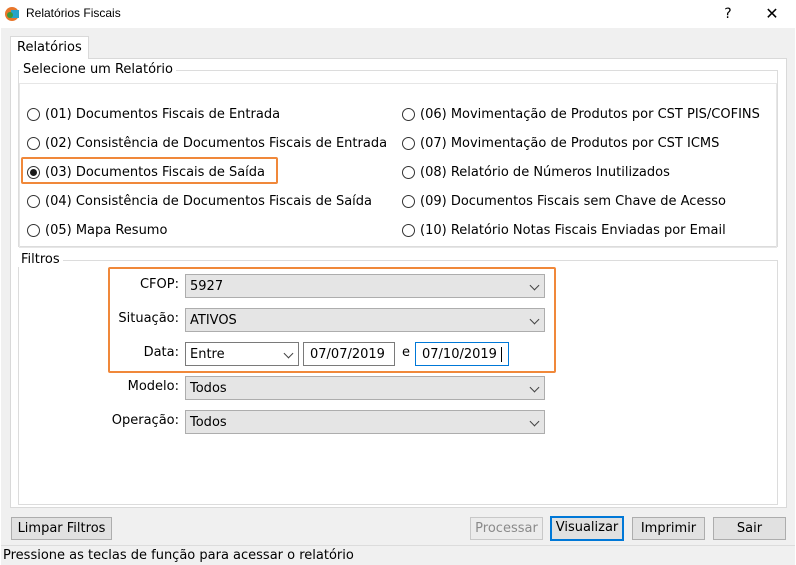 The image size is (796, 565). I want to click on date-range-separator: e, so click(406, 352).